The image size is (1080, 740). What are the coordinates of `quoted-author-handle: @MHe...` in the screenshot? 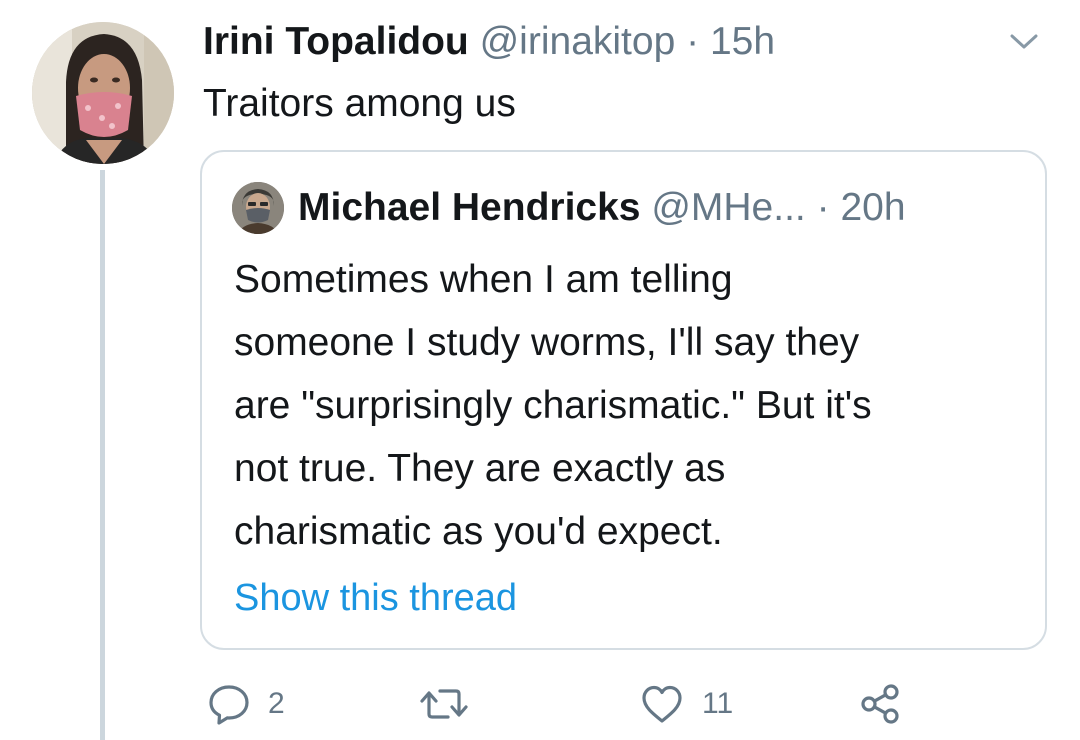 It's located at (728, 207).